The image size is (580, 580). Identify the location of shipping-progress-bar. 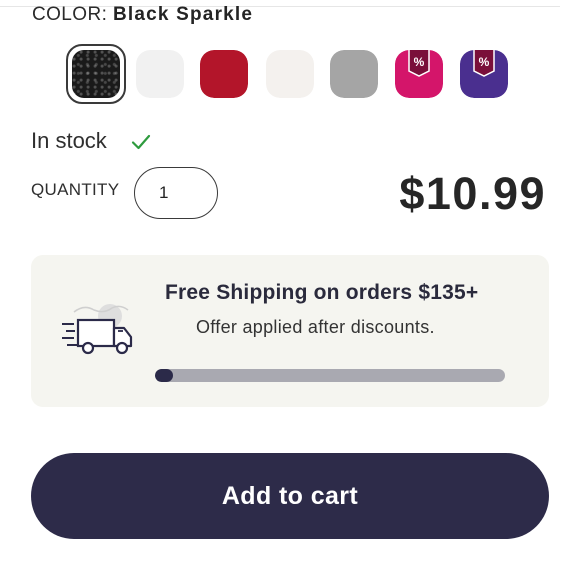
(330, 375).